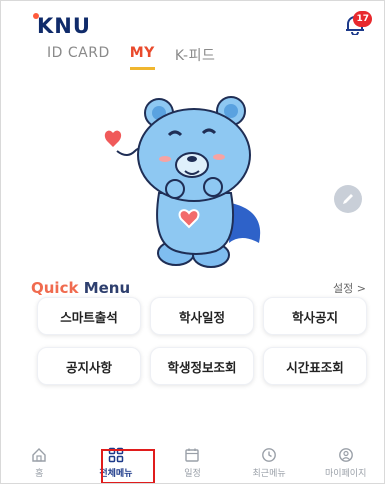  What do you see at coordinates (269, 474) in the screenshot?
I see `nav-recent-menu-label: 최근메뉴` at bounding box center [269, 474].